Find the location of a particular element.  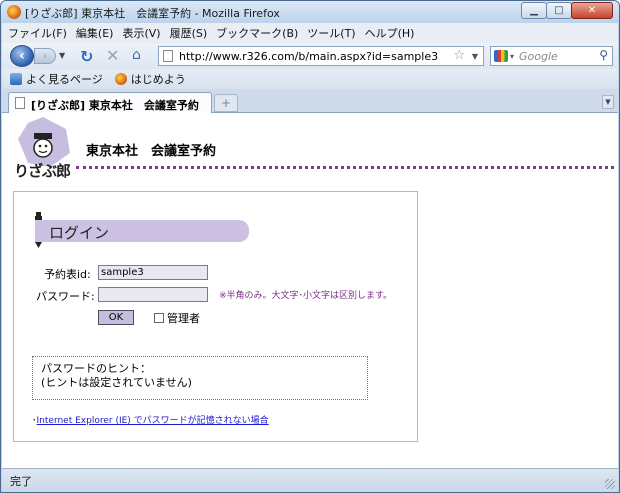

history-dropdown-icon: ▼ is located at coordinates (62, 55).